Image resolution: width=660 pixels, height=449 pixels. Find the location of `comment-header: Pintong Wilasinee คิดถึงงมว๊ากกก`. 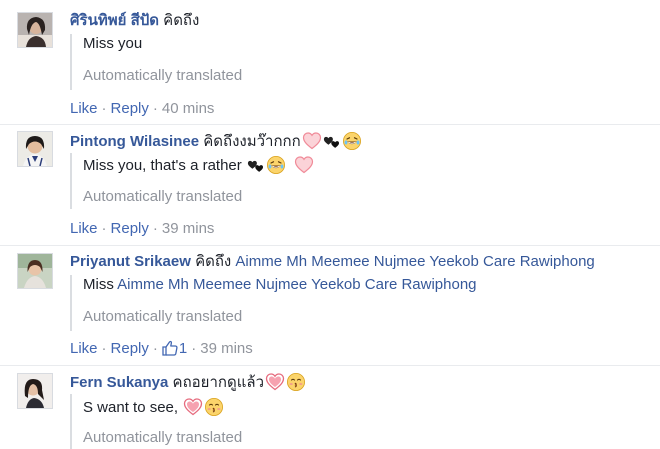

comment-header: Pintong Wilasinee คิดถึงงมว๊ากกก is located at coordinates (216, 141).